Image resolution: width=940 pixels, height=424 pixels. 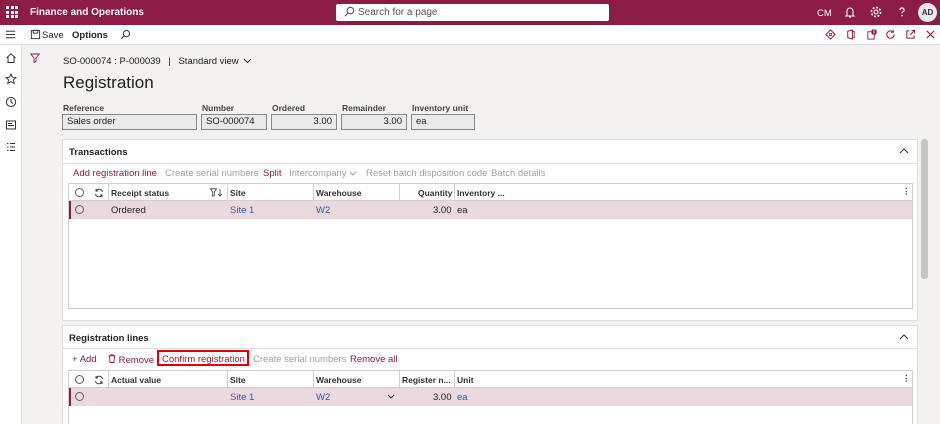 What do you see at coordinates (902, 12) in the screenshot?
I see `help-icon` at bounding box center [902, 12].